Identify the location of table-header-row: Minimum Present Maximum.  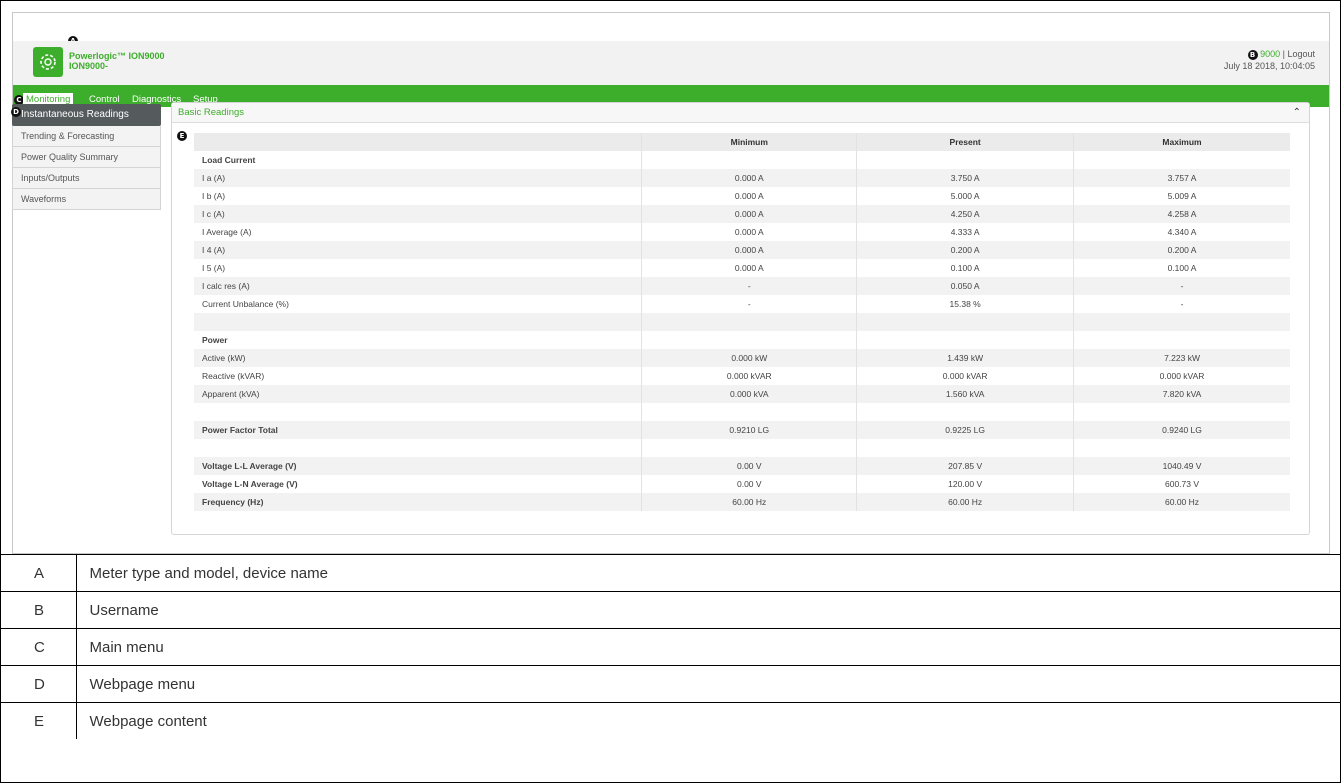
(742, 142).